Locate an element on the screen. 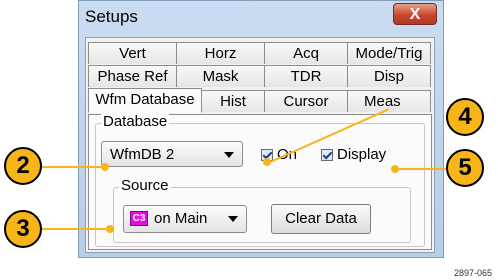 This screenshot has width=498, height=280. source-select-value: on Main is located at coordinates (181, 218).